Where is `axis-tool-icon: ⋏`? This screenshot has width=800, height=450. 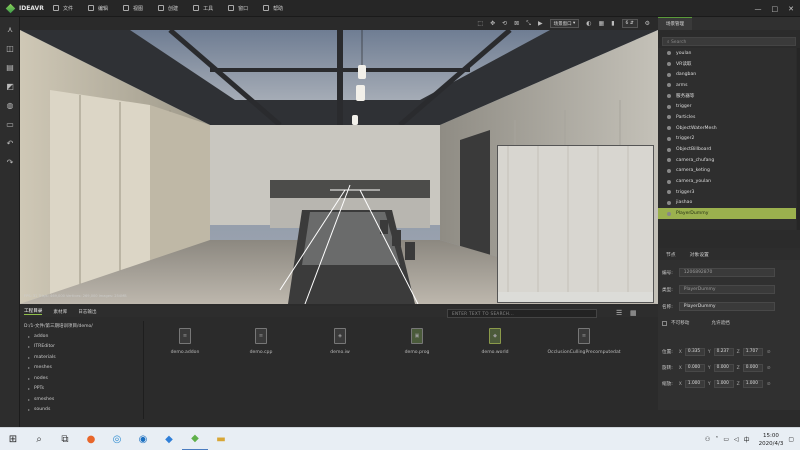 axis-tool-icon: ⋏ is located at coordinates (10, 29).